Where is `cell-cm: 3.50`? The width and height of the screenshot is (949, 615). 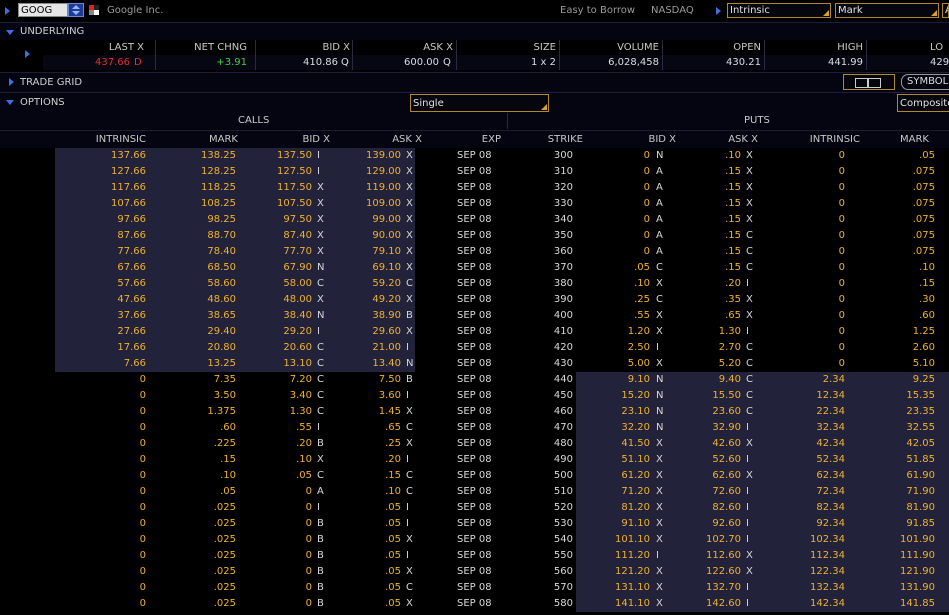
cell-cm: 3.50 is located at coordinates (201, 396).